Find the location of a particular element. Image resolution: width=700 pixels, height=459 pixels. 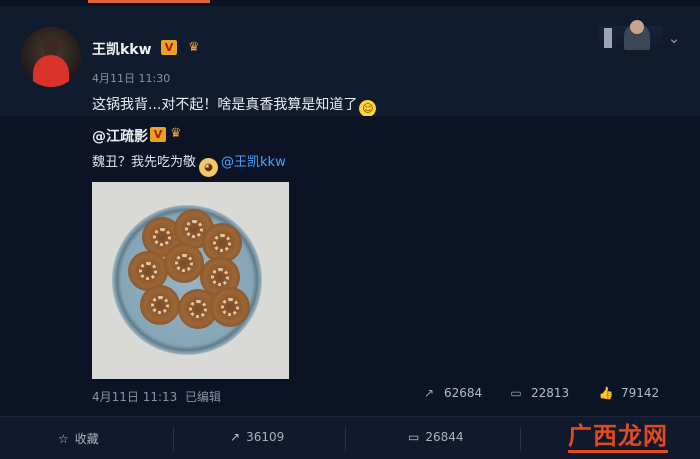

quoted-like: 👍 79142 is located at coordinates (628, 395).